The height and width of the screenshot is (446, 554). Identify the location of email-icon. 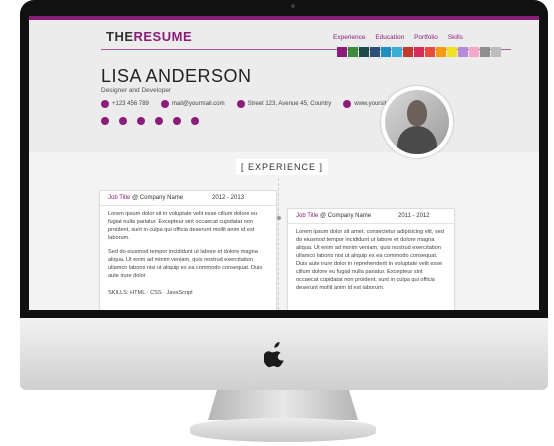
(164, 104).